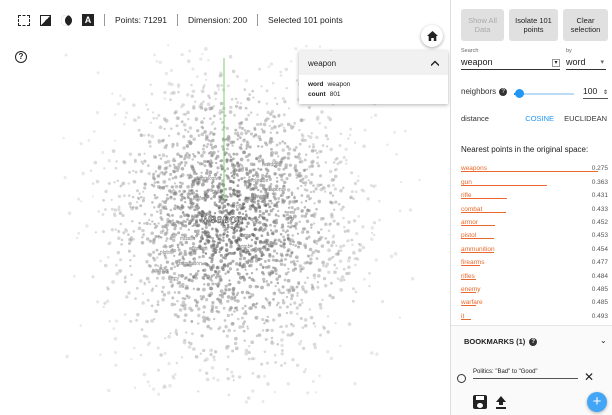 Image resolution: width=612 pixels, height=415 pixels. Describe the element at coordinates (503, 91) in the screenshot. I see `info-icon: ?` at that location.